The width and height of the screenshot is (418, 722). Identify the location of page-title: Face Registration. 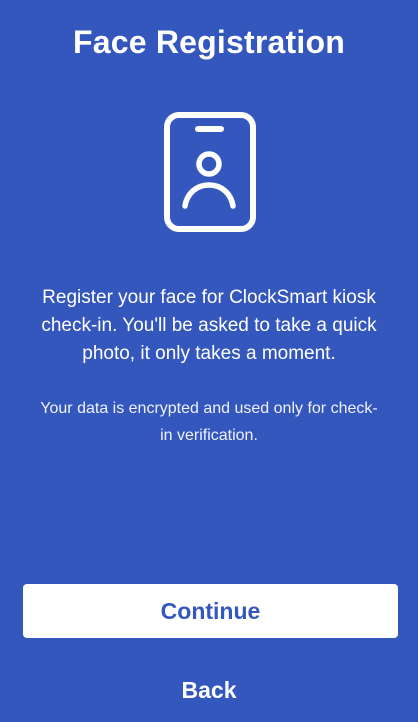
(209, 42).